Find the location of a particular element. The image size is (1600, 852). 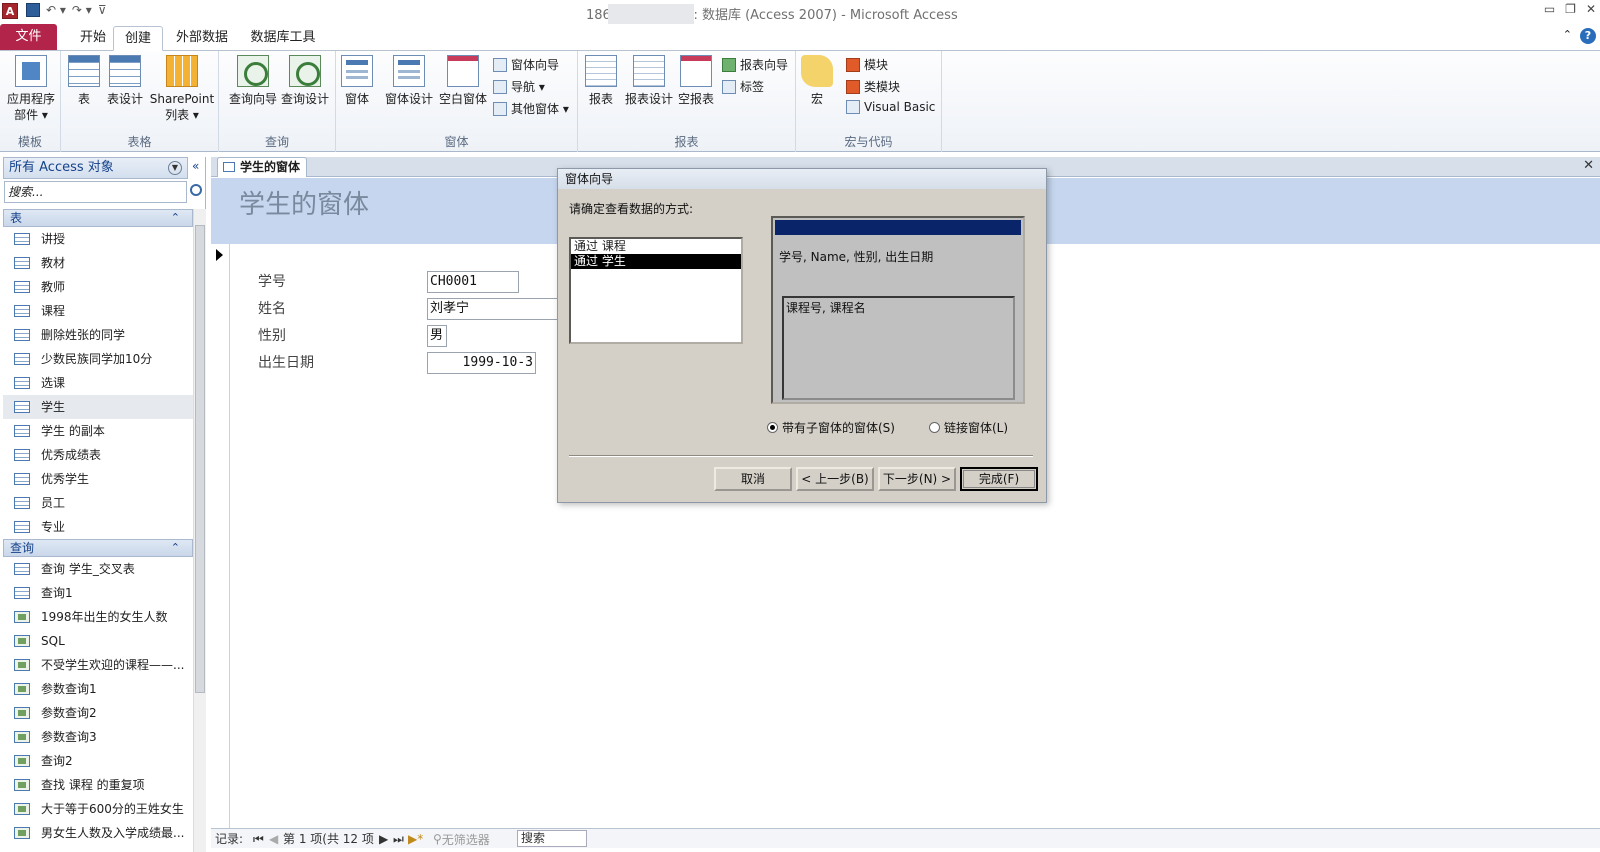

tab-database-tools: 数据库工具 is located at coordinates (283, 38).